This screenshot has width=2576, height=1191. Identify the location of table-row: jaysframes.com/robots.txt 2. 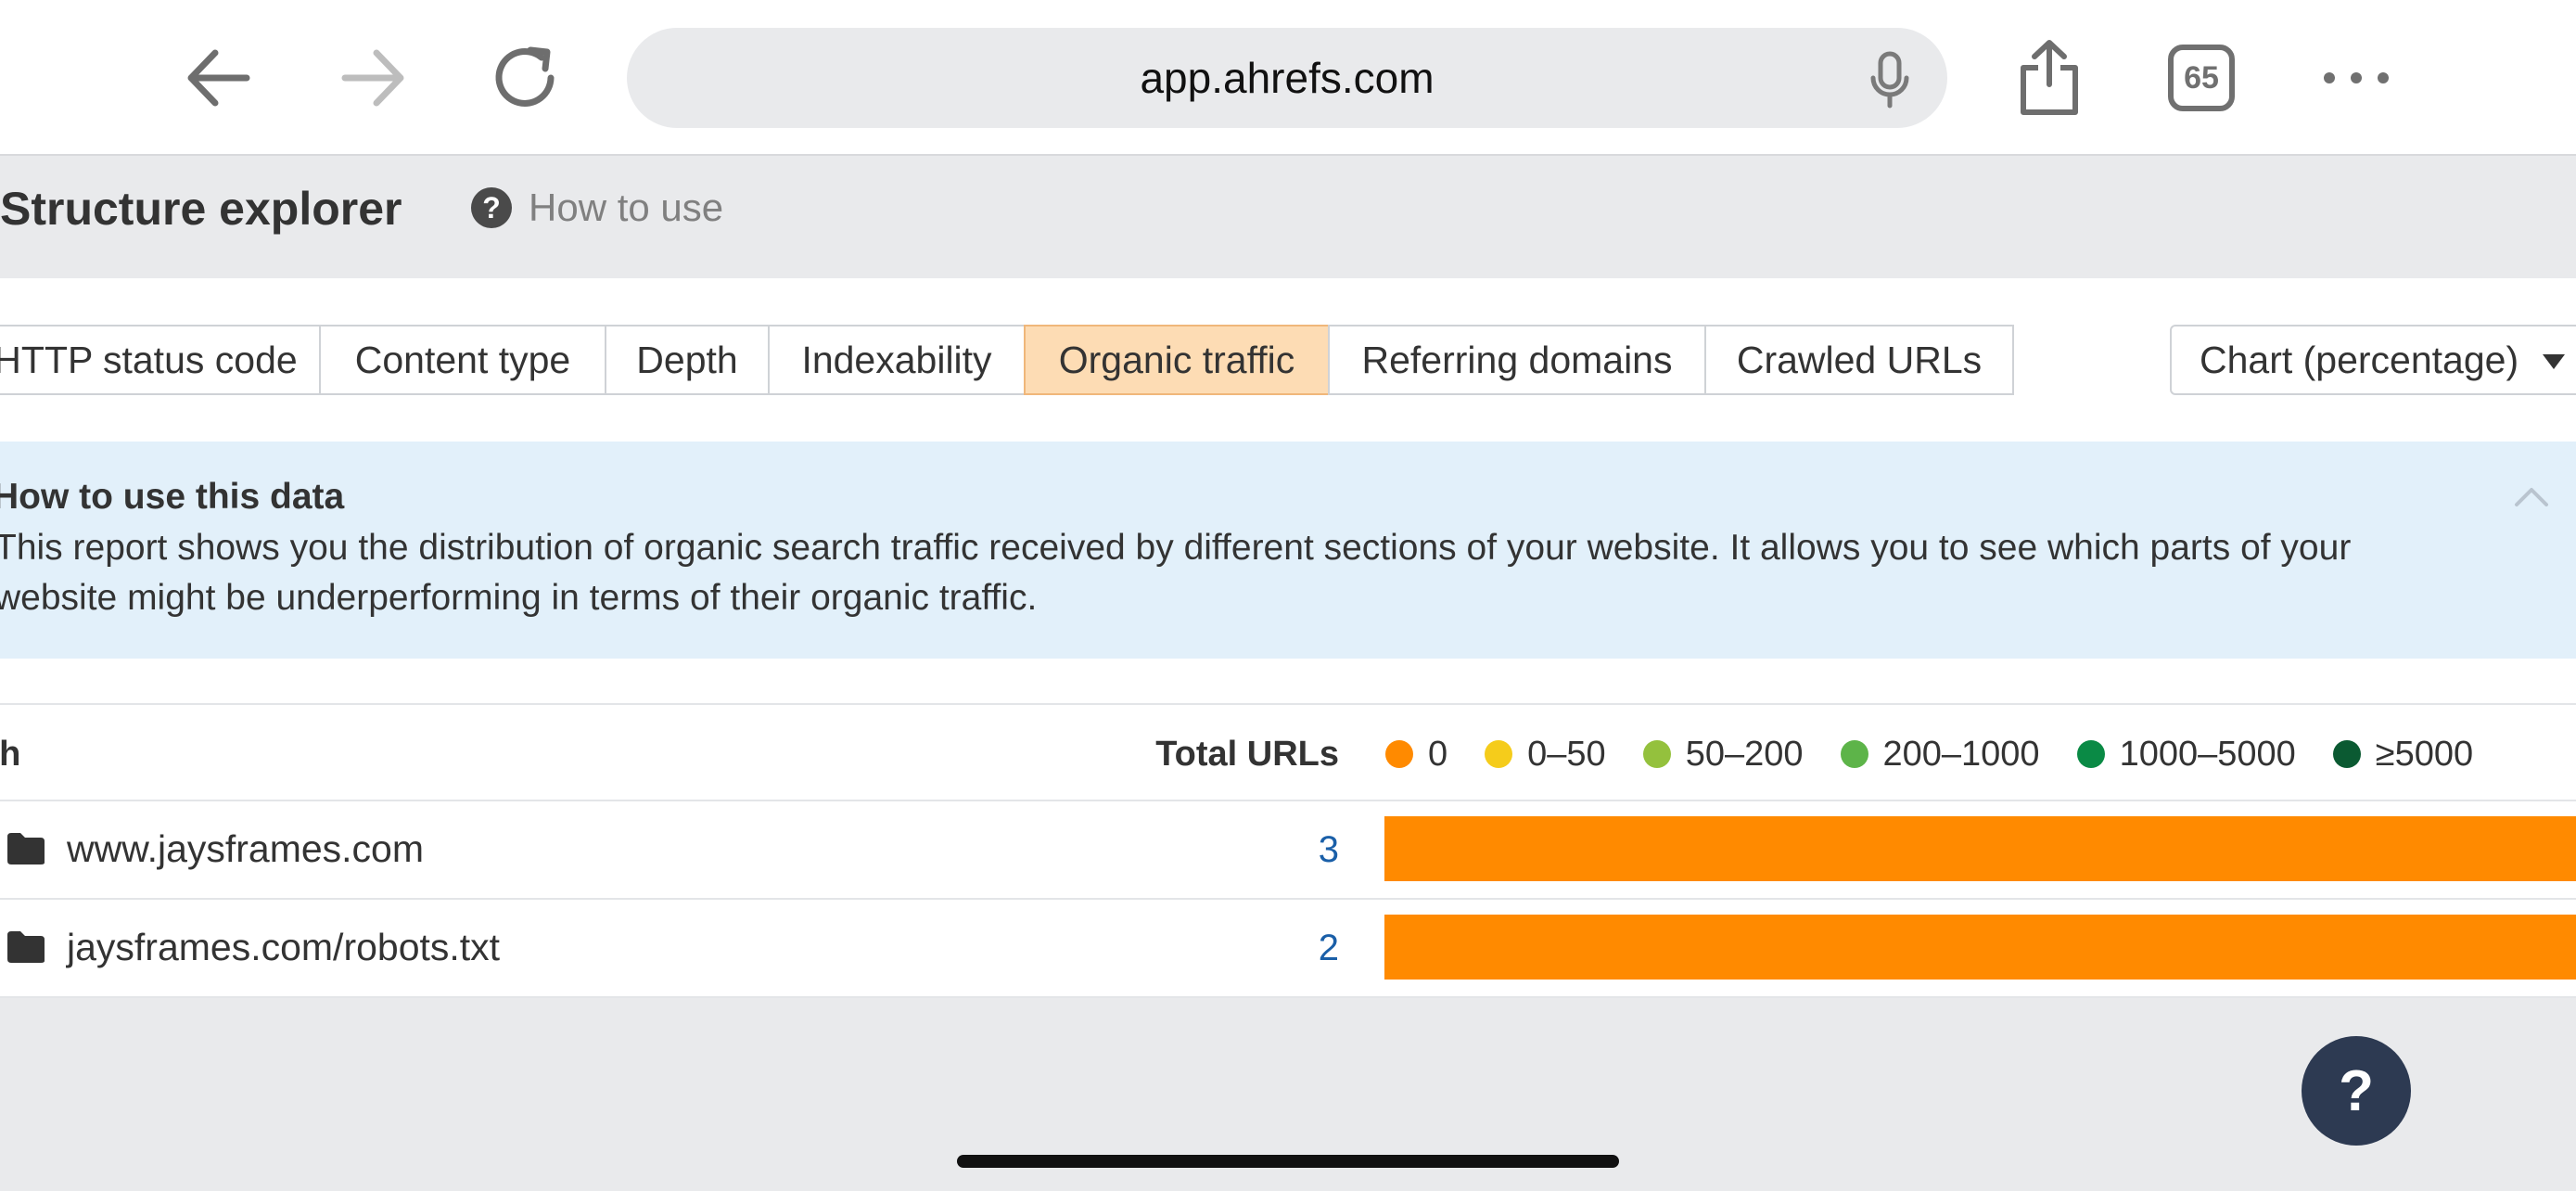
(1288, 949).